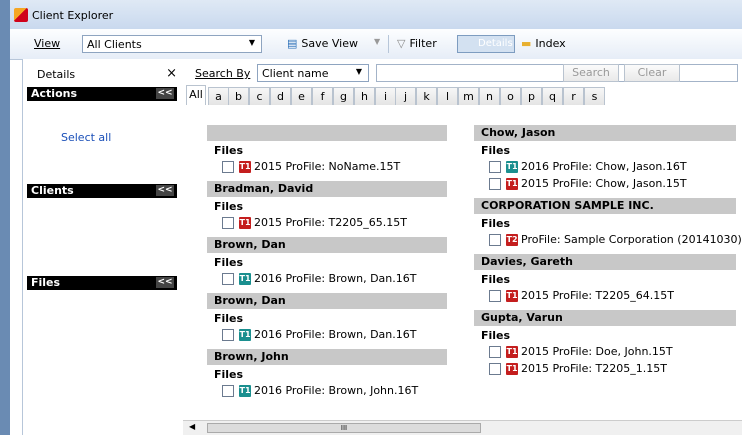 This screenshot has width=742, height=435. What do you see at coordinates (364, 96) in the screenshot?
I see `tab-h: h` at bounding box center [364, 96].